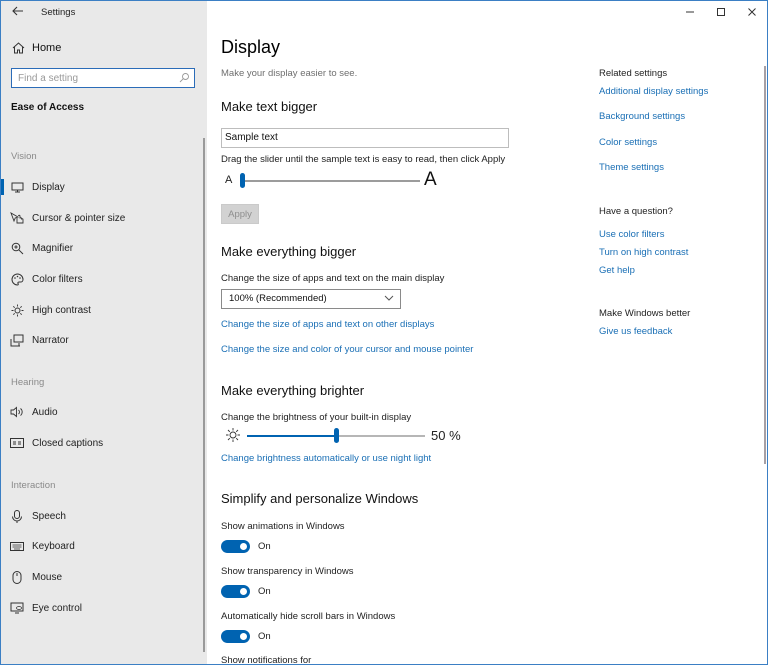  I want to click on section-title: Ease of Access, so click(48, 107).